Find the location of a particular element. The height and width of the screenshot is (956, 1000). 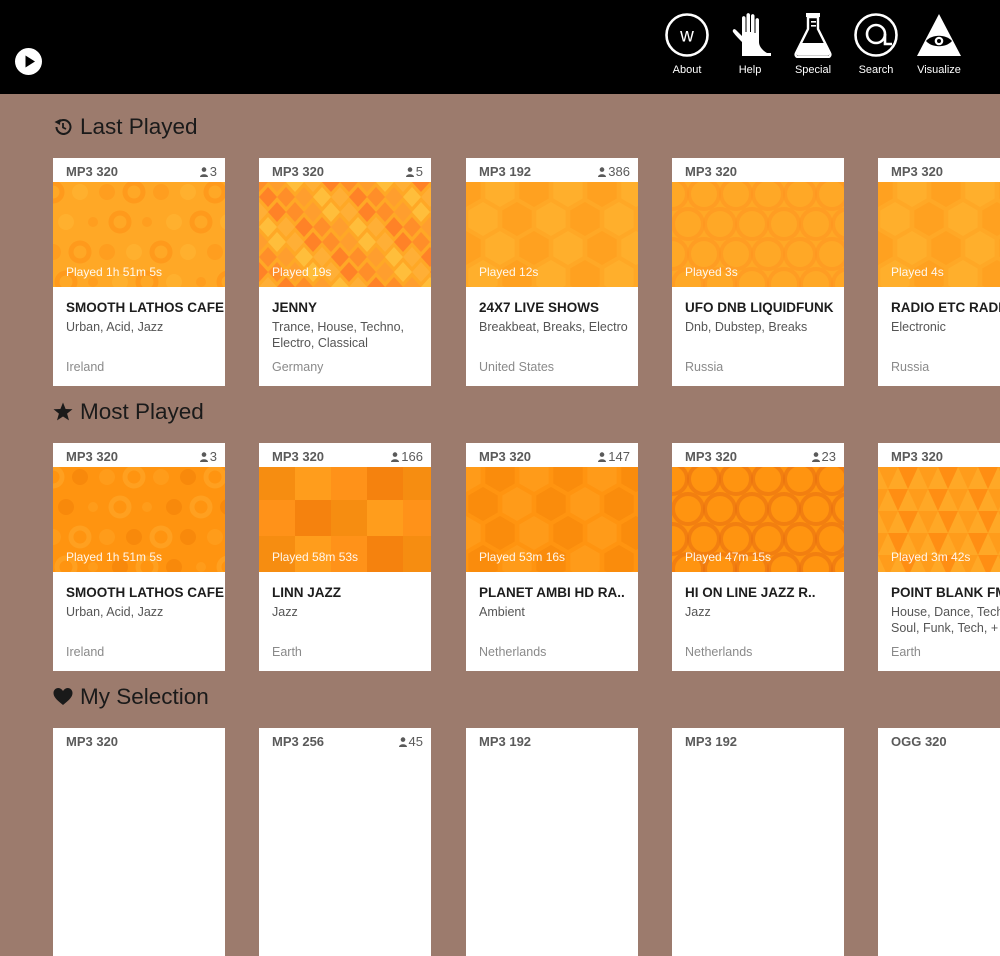

station-genres: Electronic is located at coordinates (918, 327).